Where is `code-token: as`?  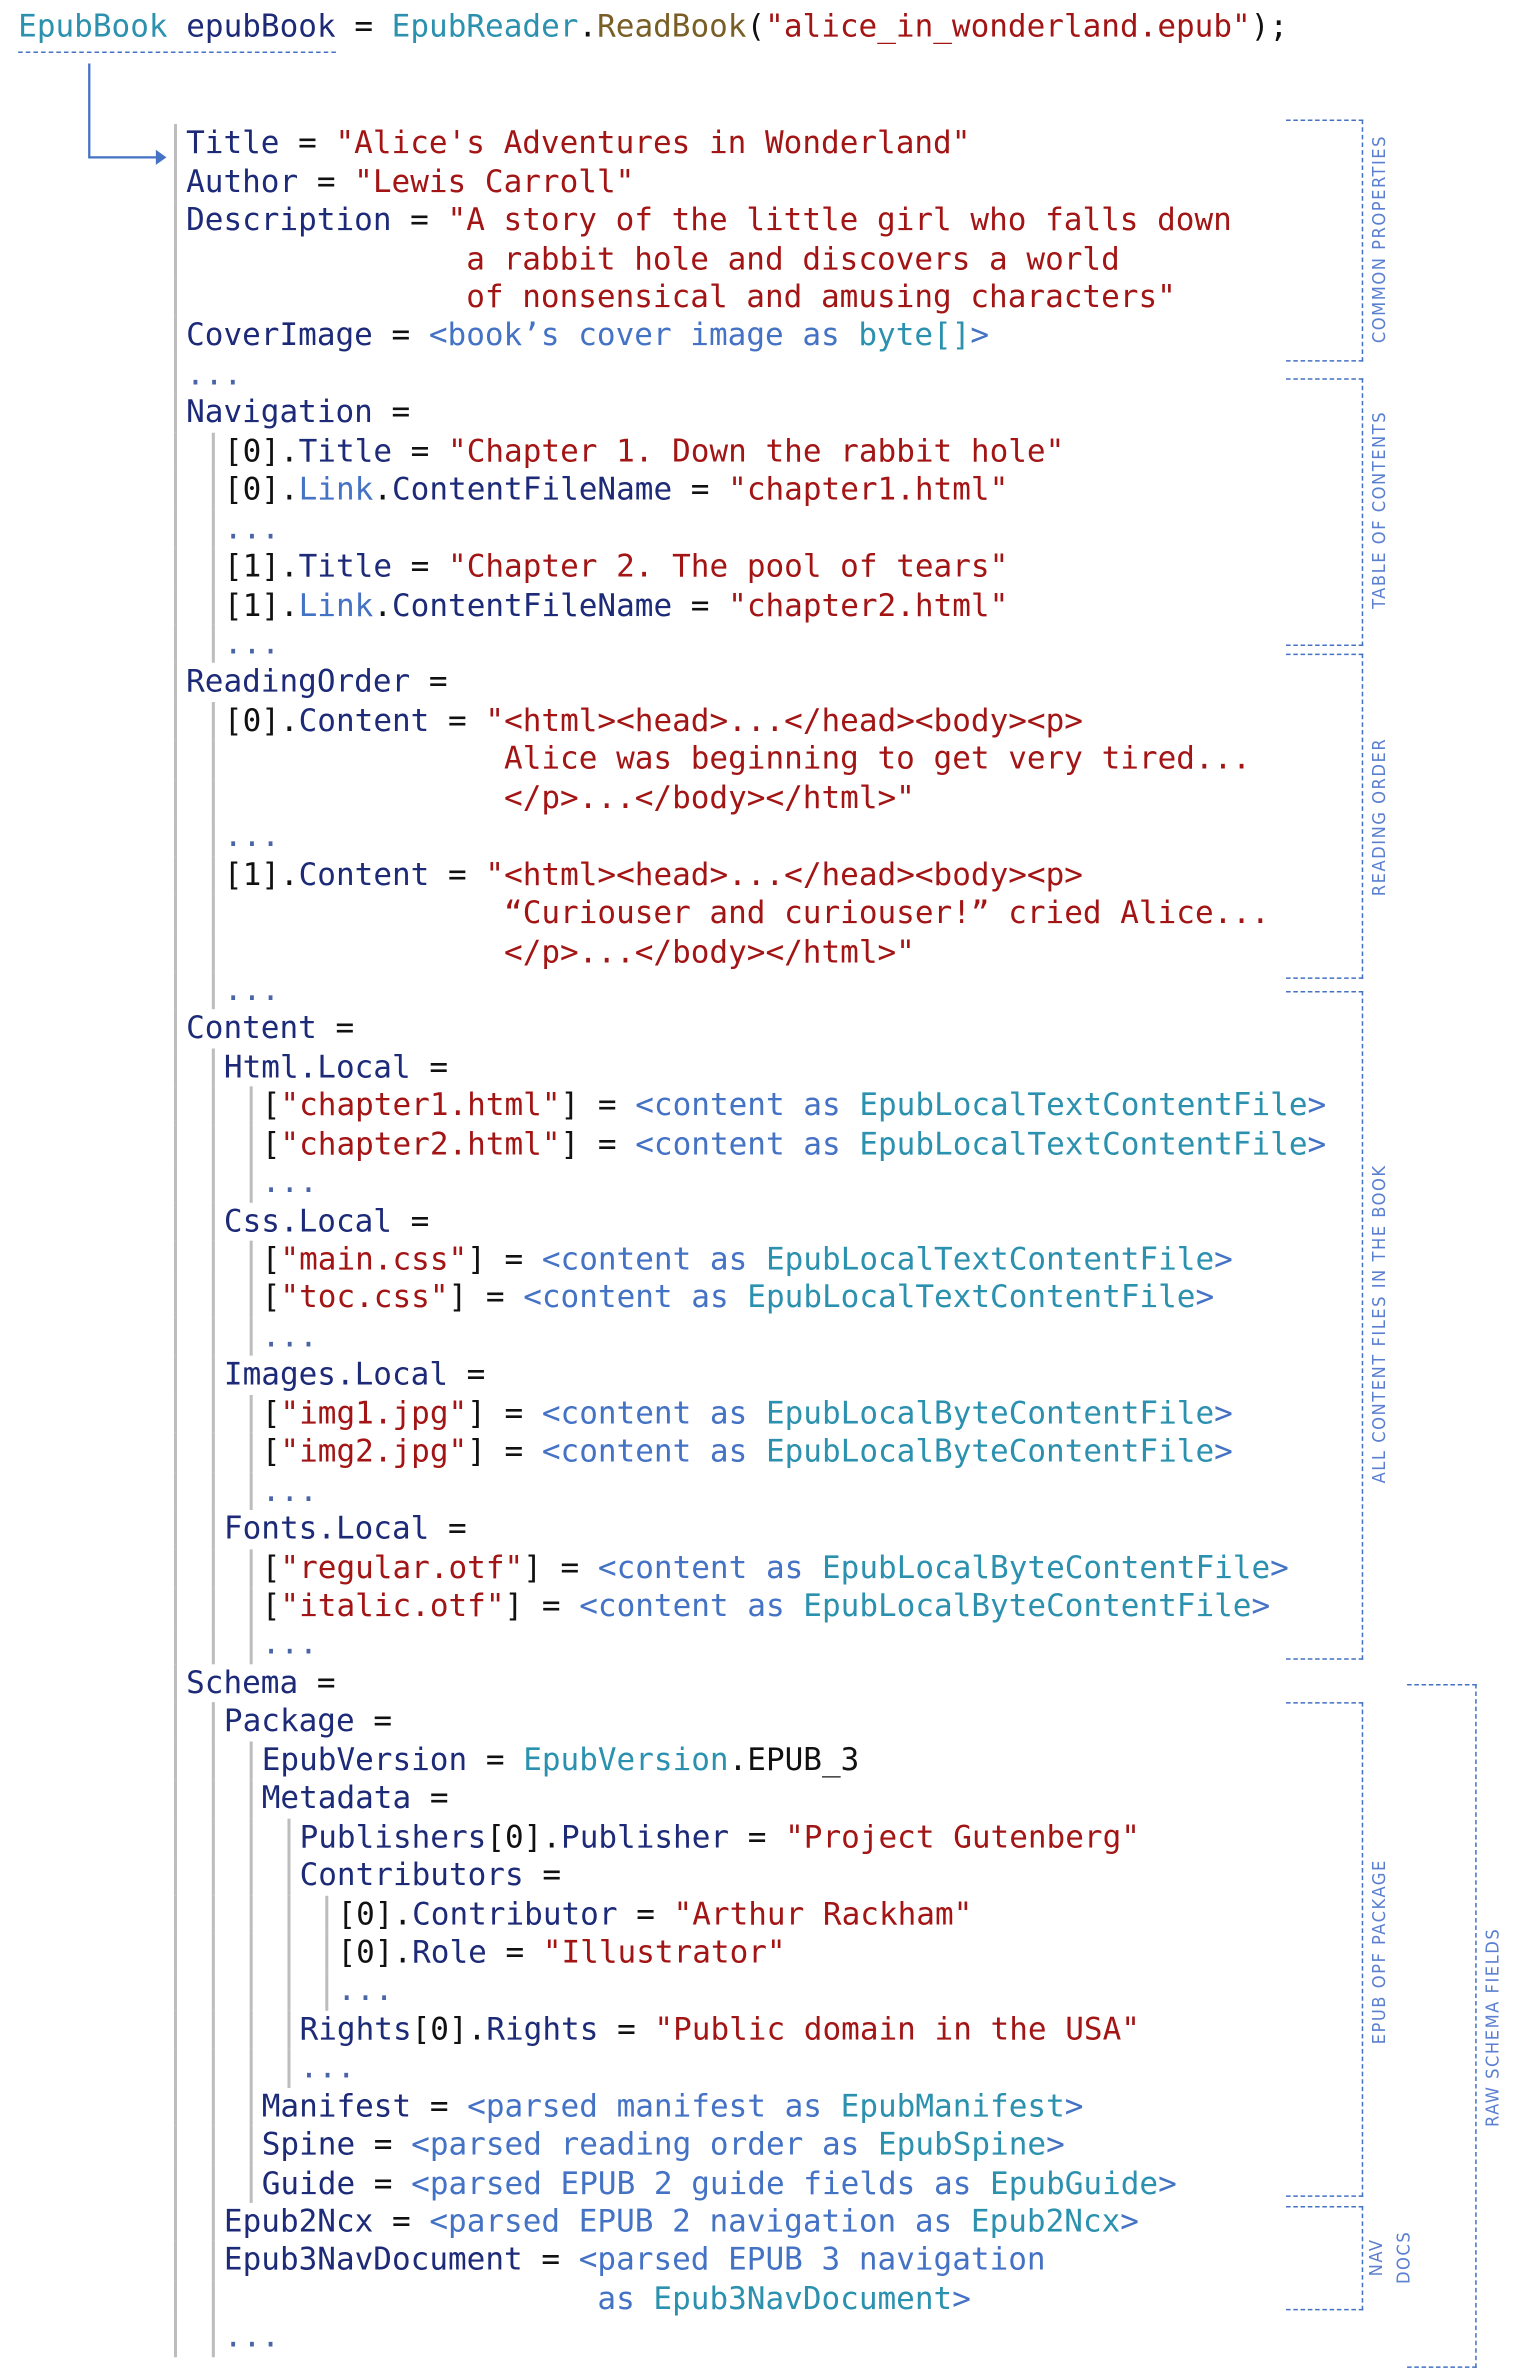 code-token: as is located at coordinates (438, 2298).